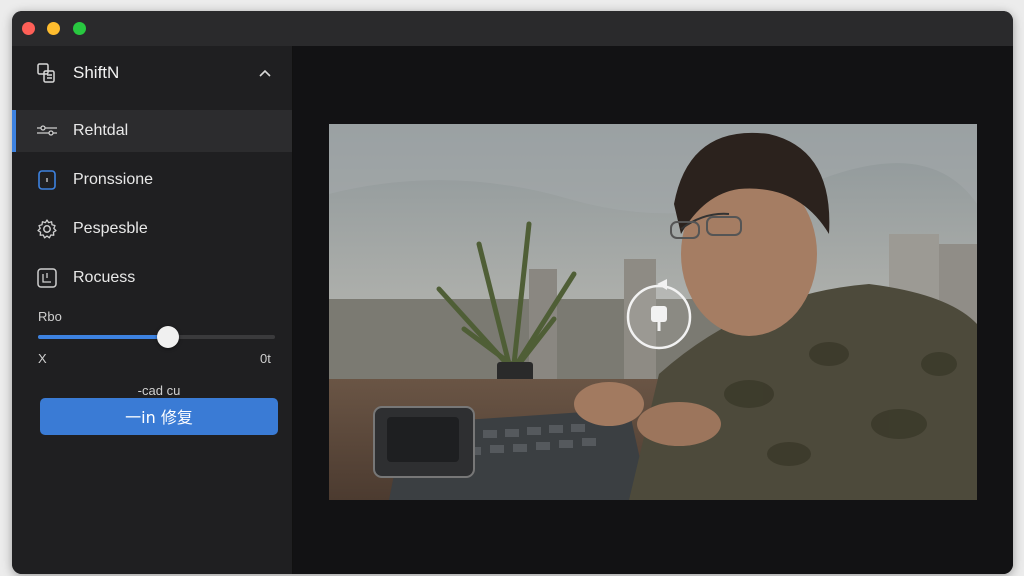  I want to click on chevron-up-icon, so click(265, 73).